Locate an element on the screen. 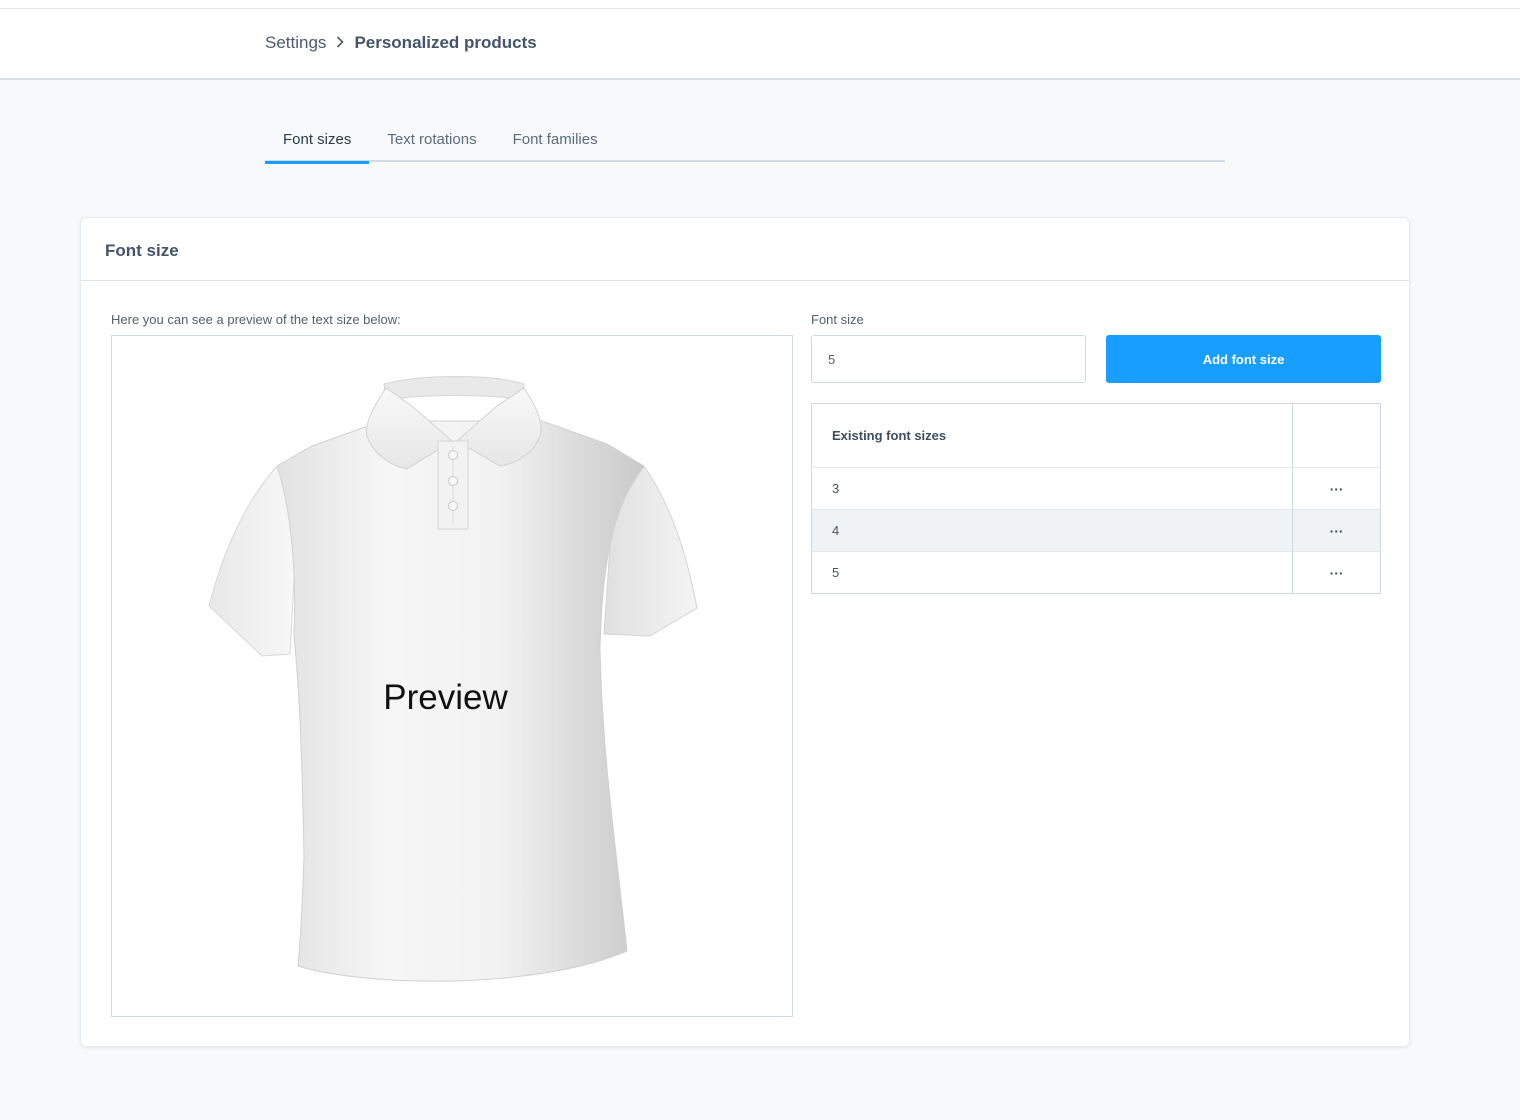  top-strip is located at coordinates (760, 4).